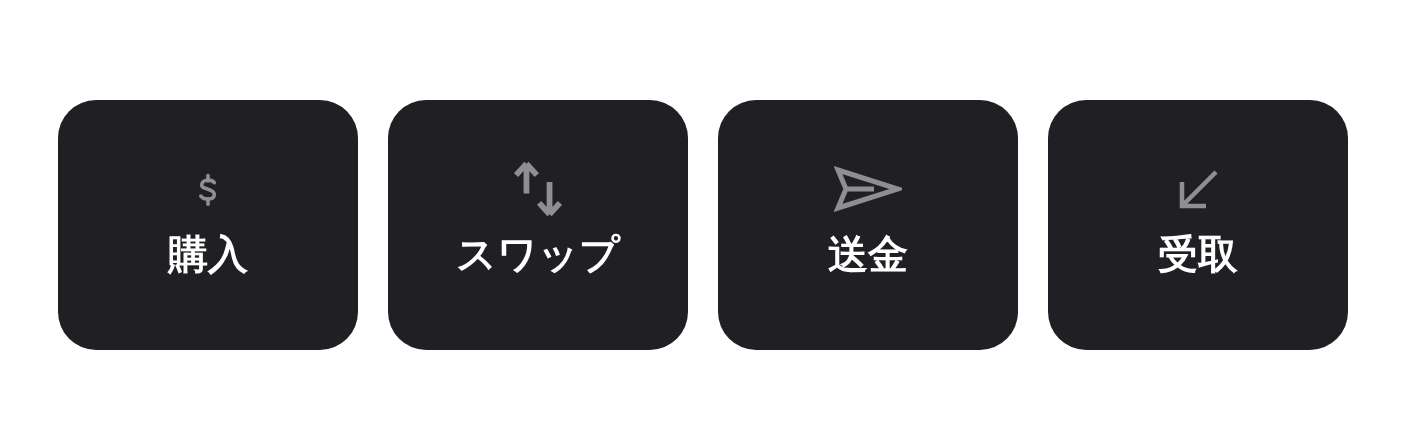 This screenshot has width=1408, height=448. I want to click on action-button: 送金, so click(868, 225).